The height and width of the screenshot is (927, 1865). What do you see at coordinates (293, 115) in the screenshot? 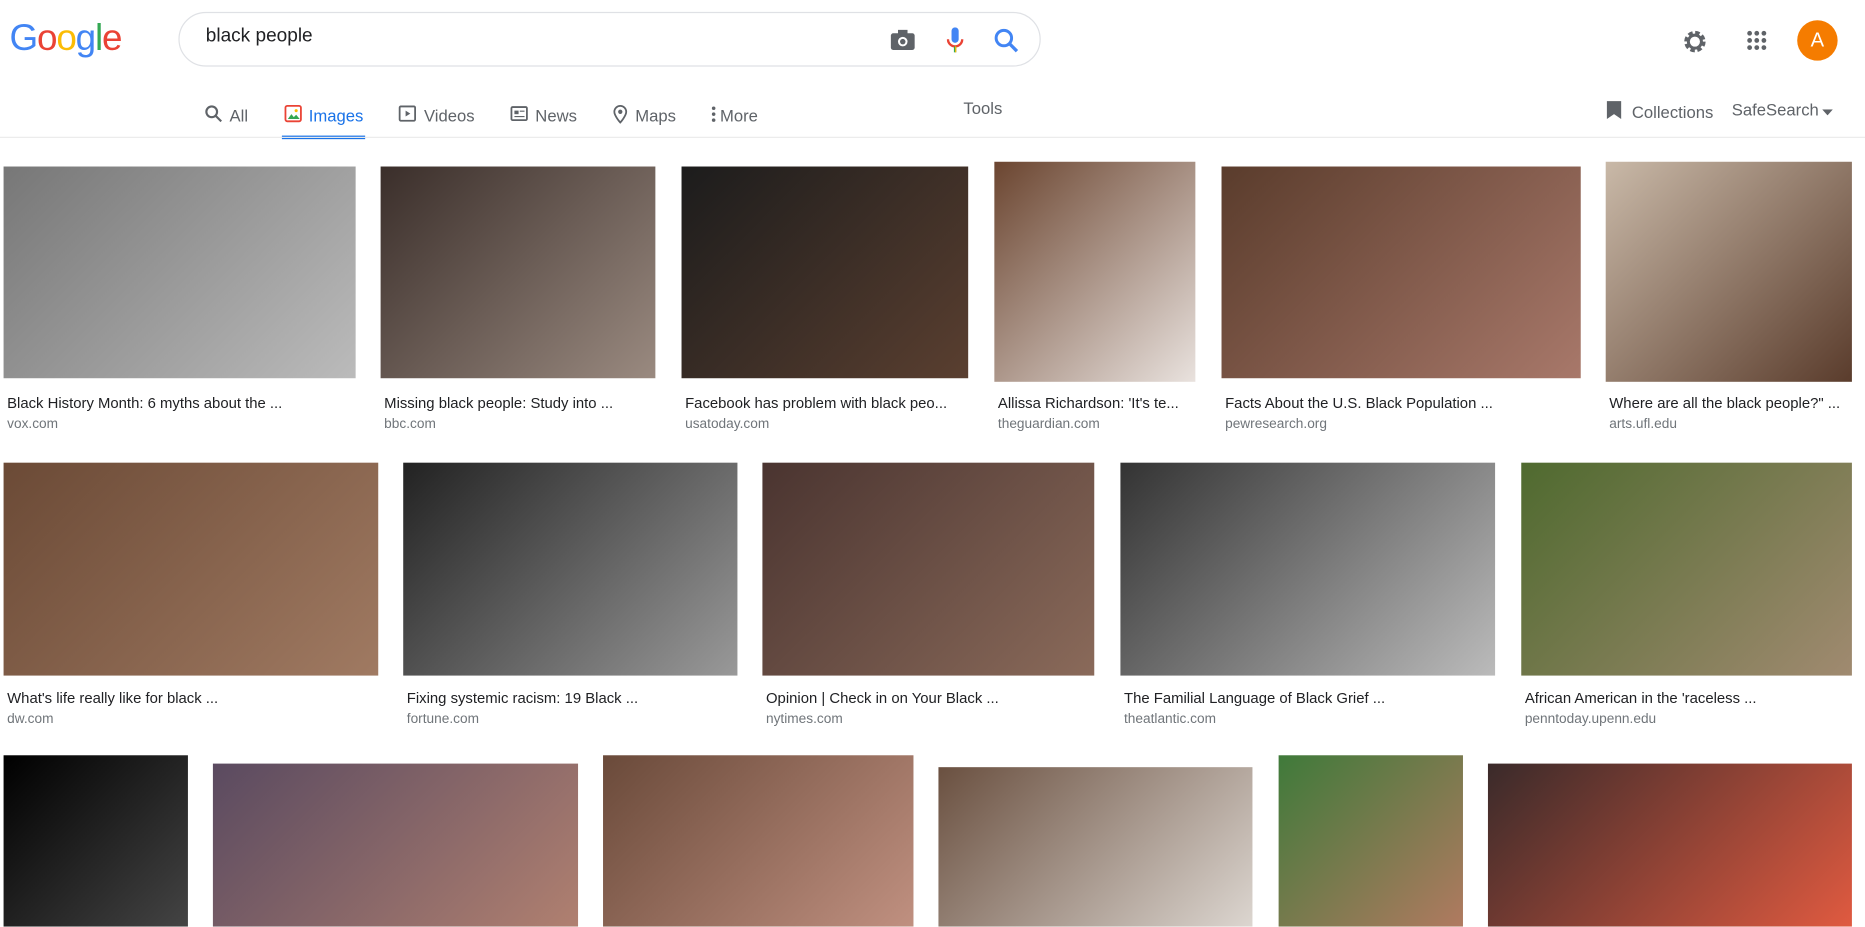
I see `image-icon` at bounding box center [293, 115].